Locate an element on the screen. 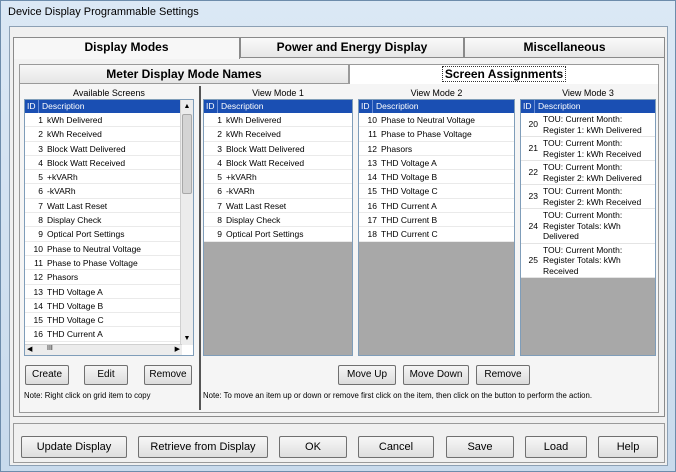  row-id: 15 is located at coordinates (38, 320).